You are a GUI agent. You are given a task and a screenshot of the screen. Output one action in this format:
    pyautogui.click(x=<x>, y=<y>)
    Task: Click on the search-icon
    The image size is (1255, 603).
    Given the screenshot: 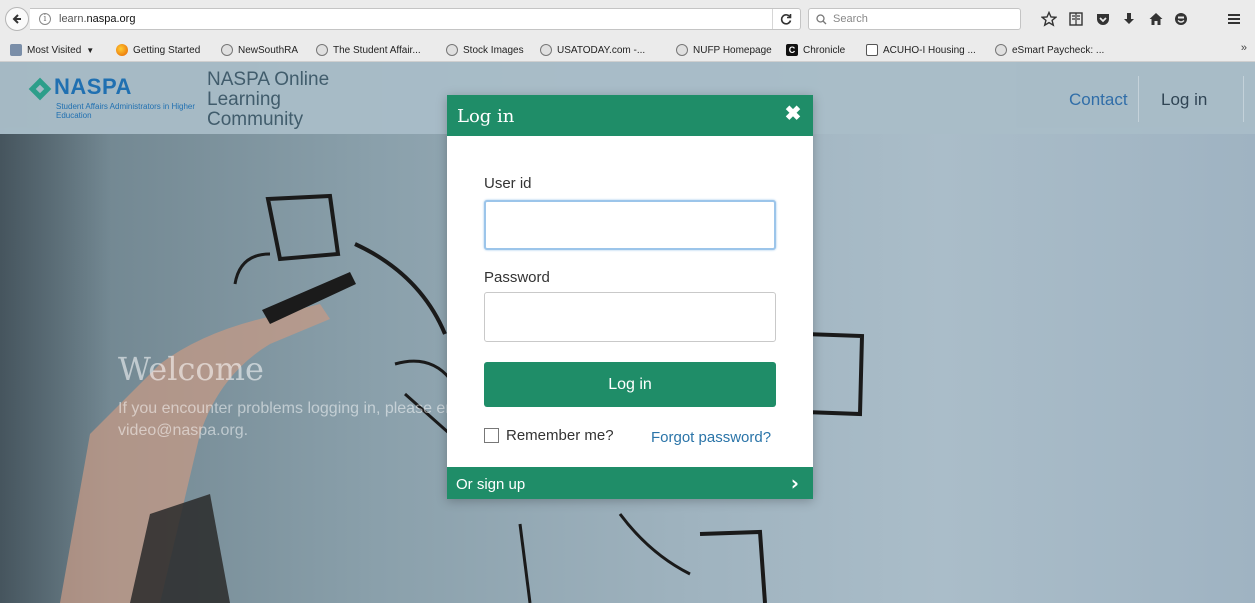 What is the action you would take?
    pyautogui.click(x=821, y=18)
    